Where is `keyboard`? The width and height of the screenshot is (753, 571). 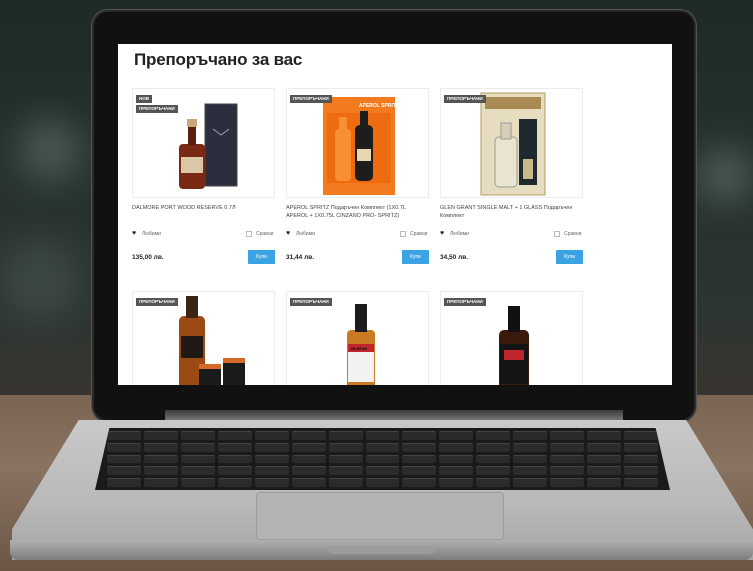
keyboard is located at coordinates (382, 459).